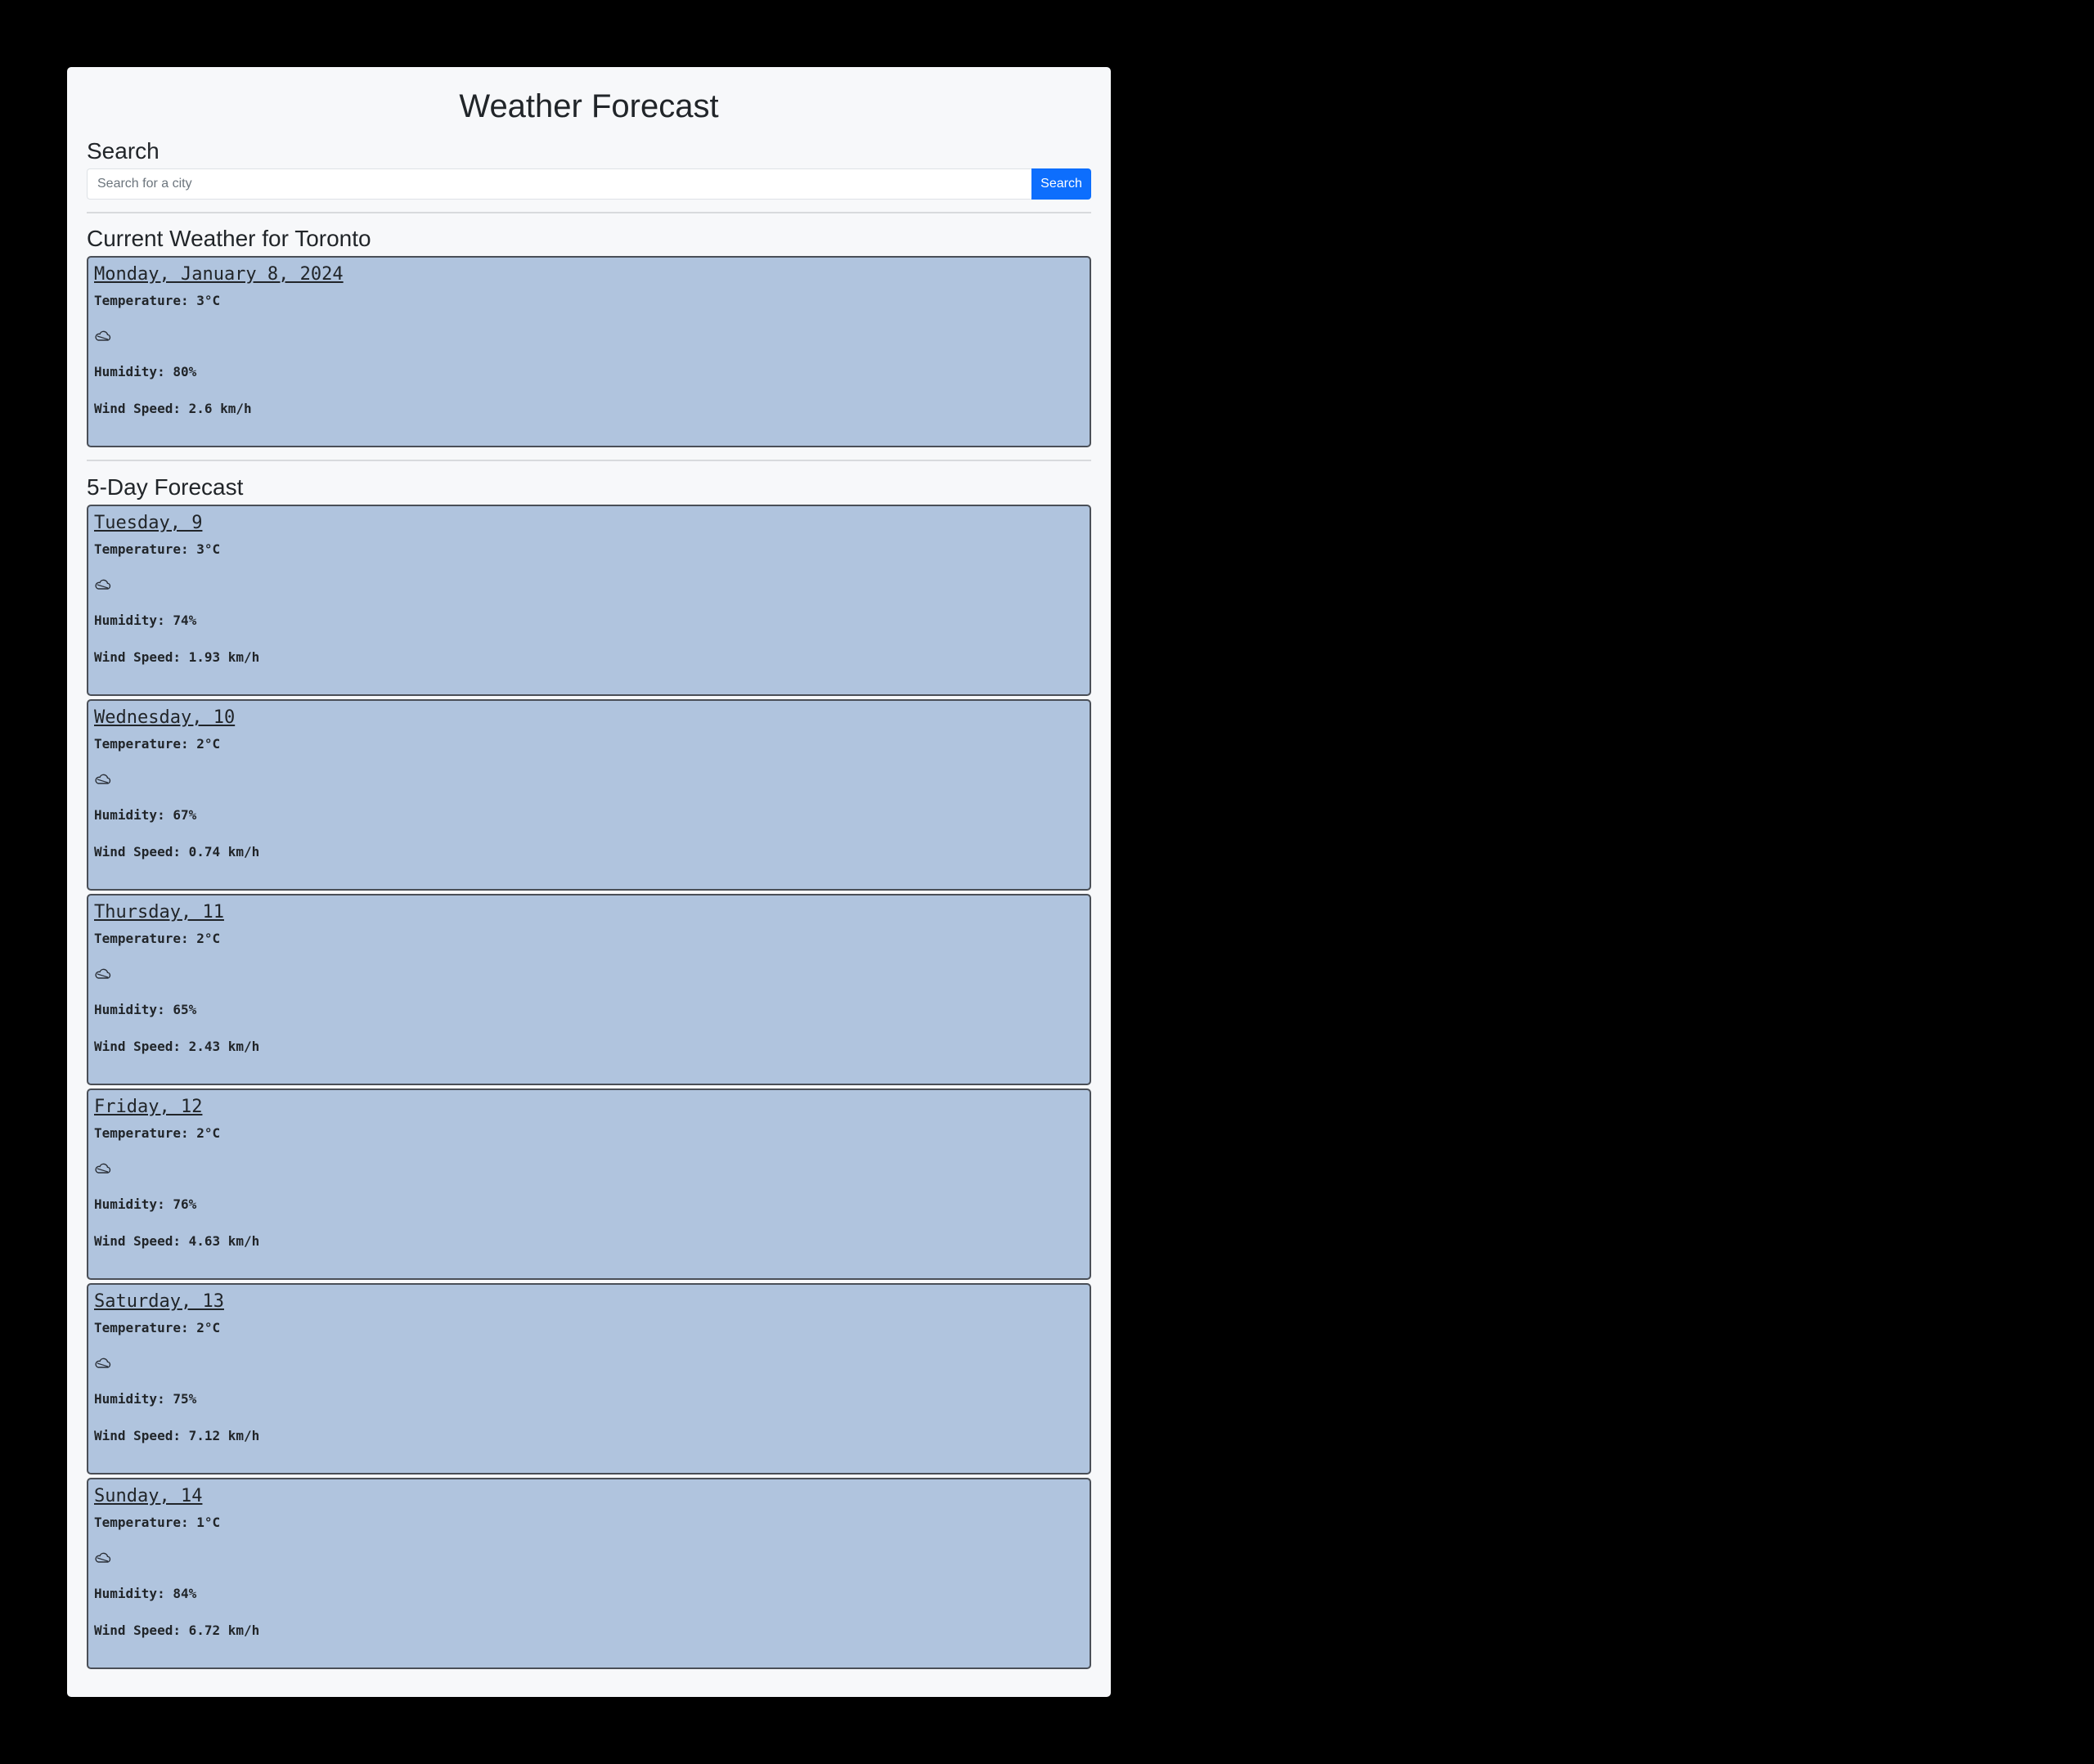 The width and height of the screenshot is (2094, 1764). I want to click on wind-speed-text: Wind Speed: 1.93 km/h, so click(177, 657).